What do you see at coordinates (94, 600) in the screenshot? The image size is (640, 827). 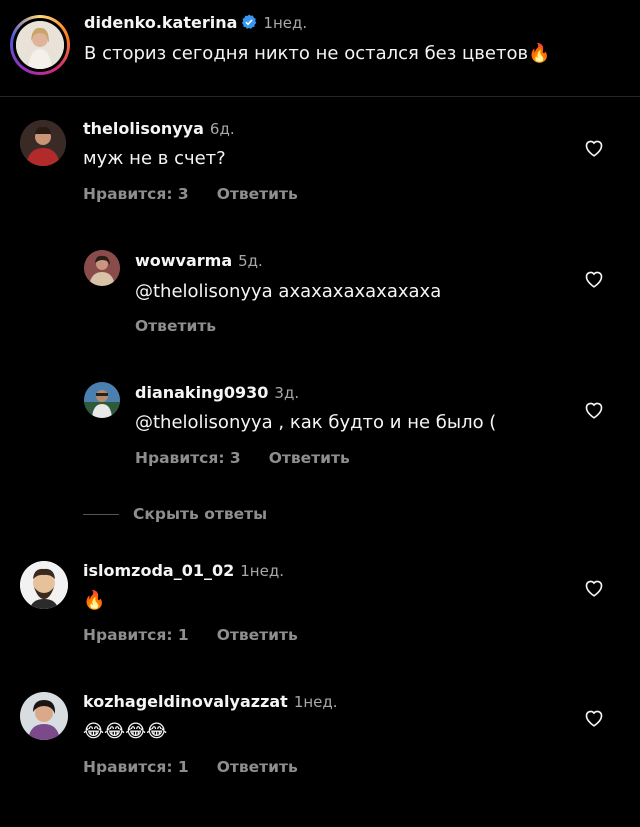 I see `comment-text: 🔥` at bounding box center [94, 600].